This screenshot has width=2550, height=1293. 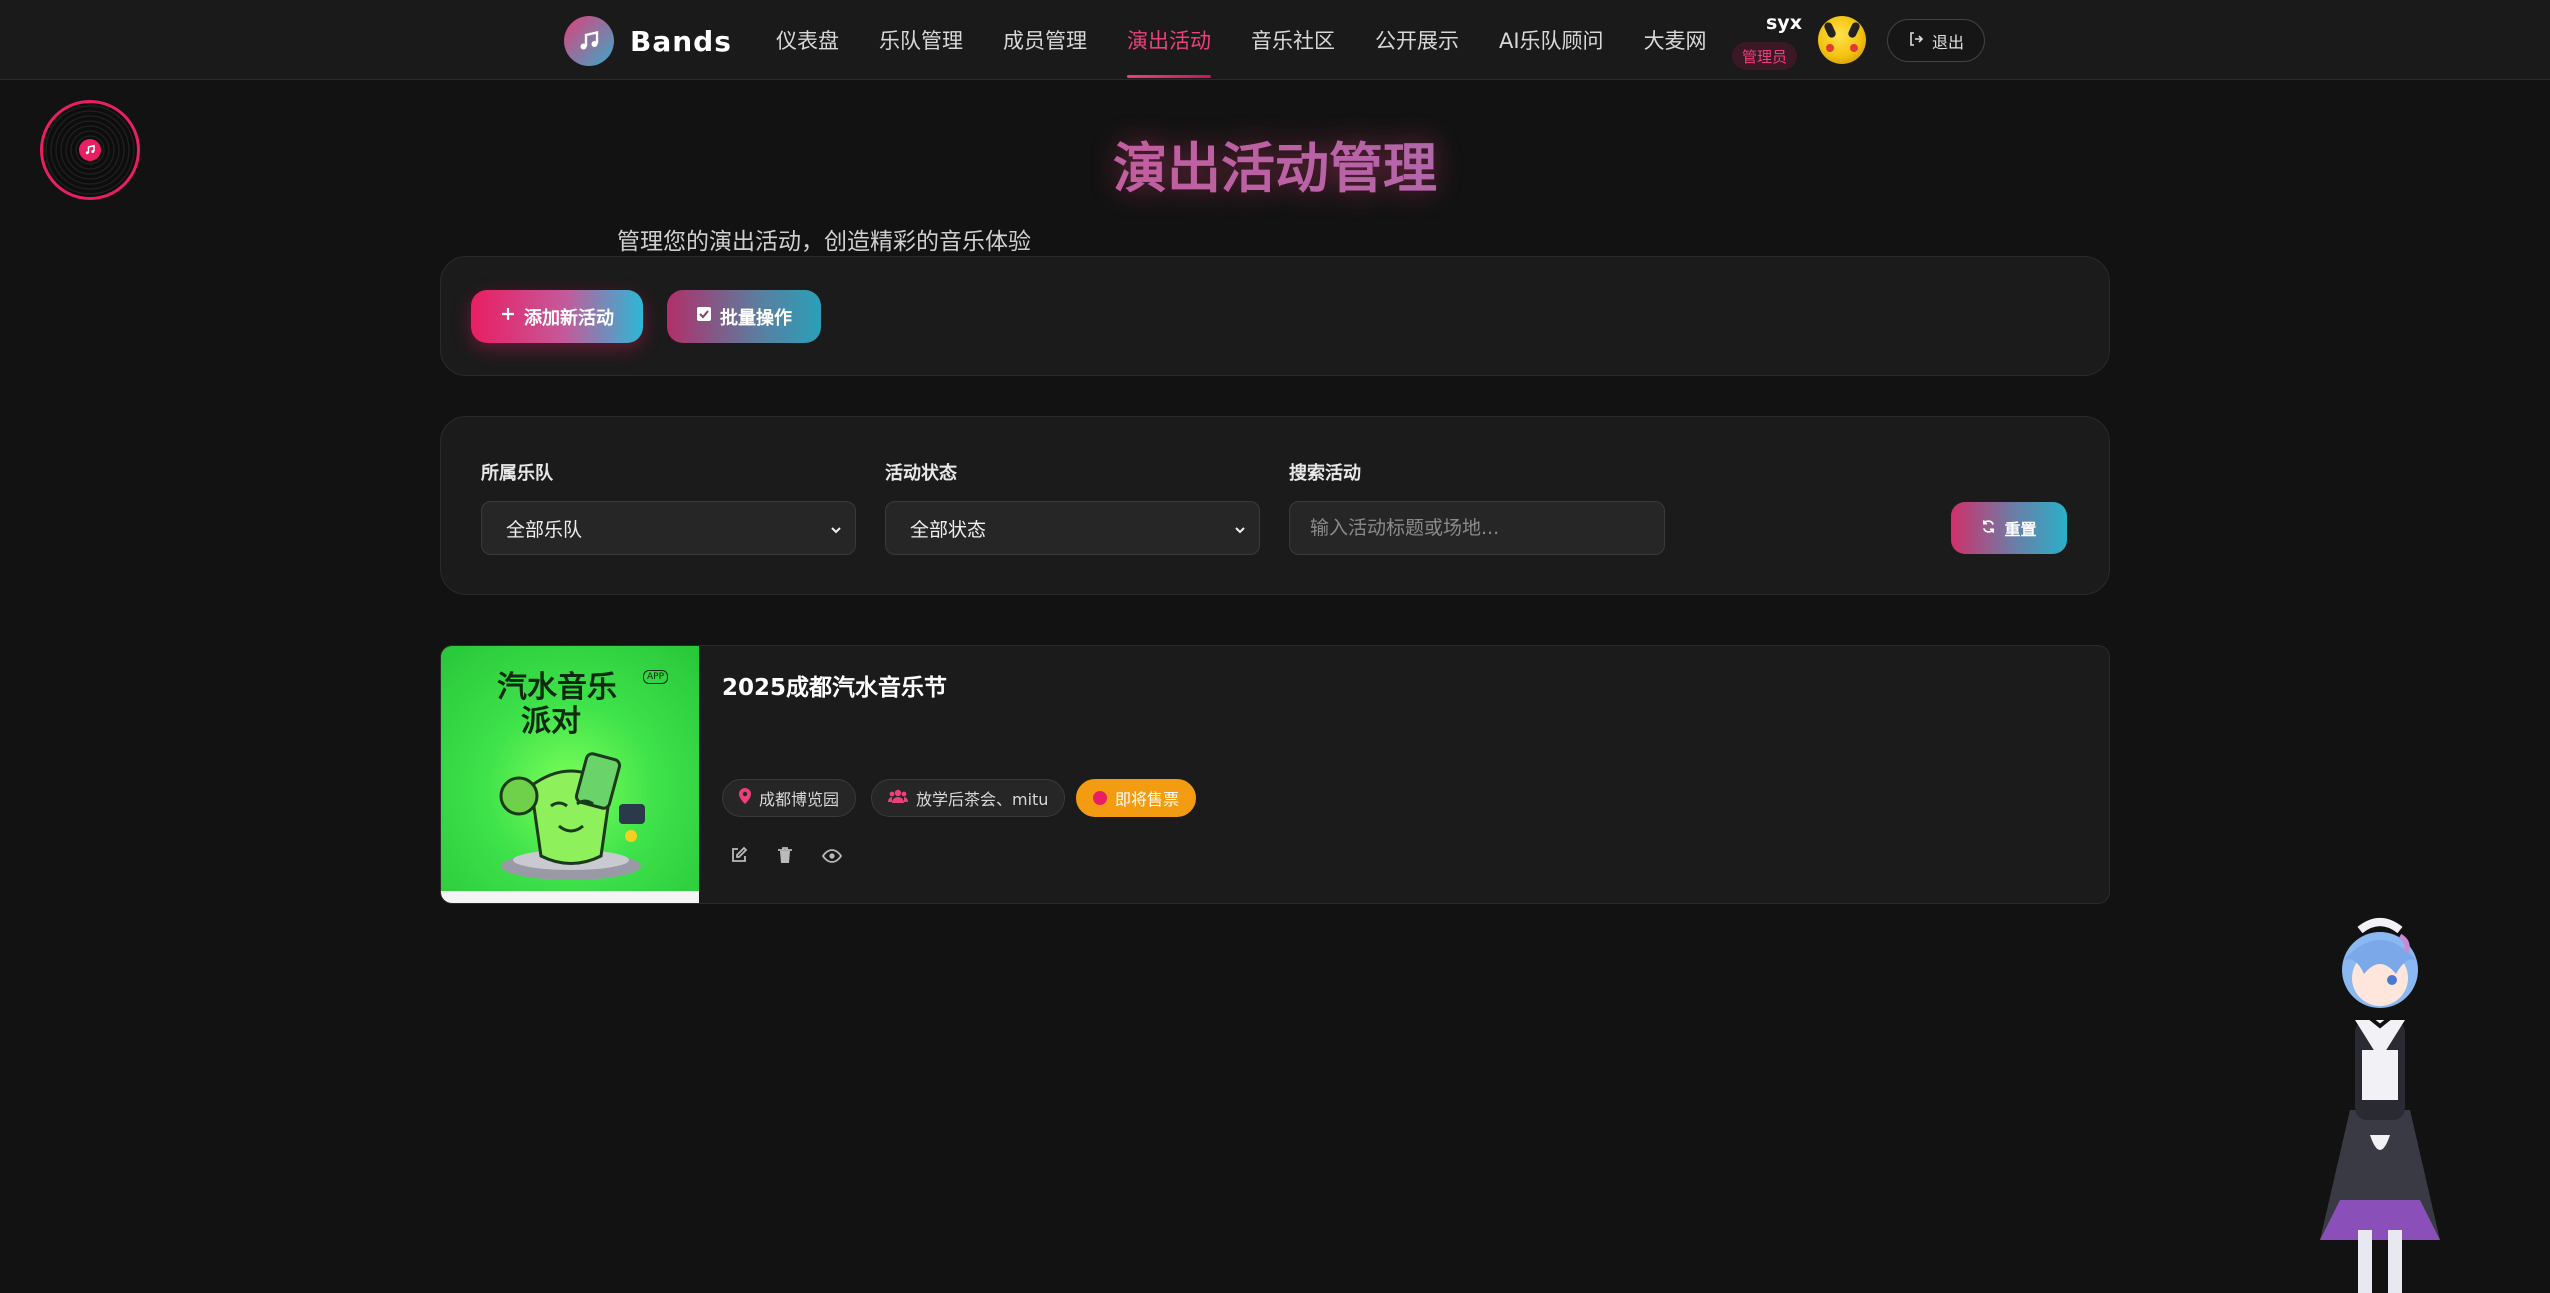 What do you see at coordinates (1045, 40) in the screenshot?
I see `nav-member-management: 成员管理` at bounding box center [1045, 40].